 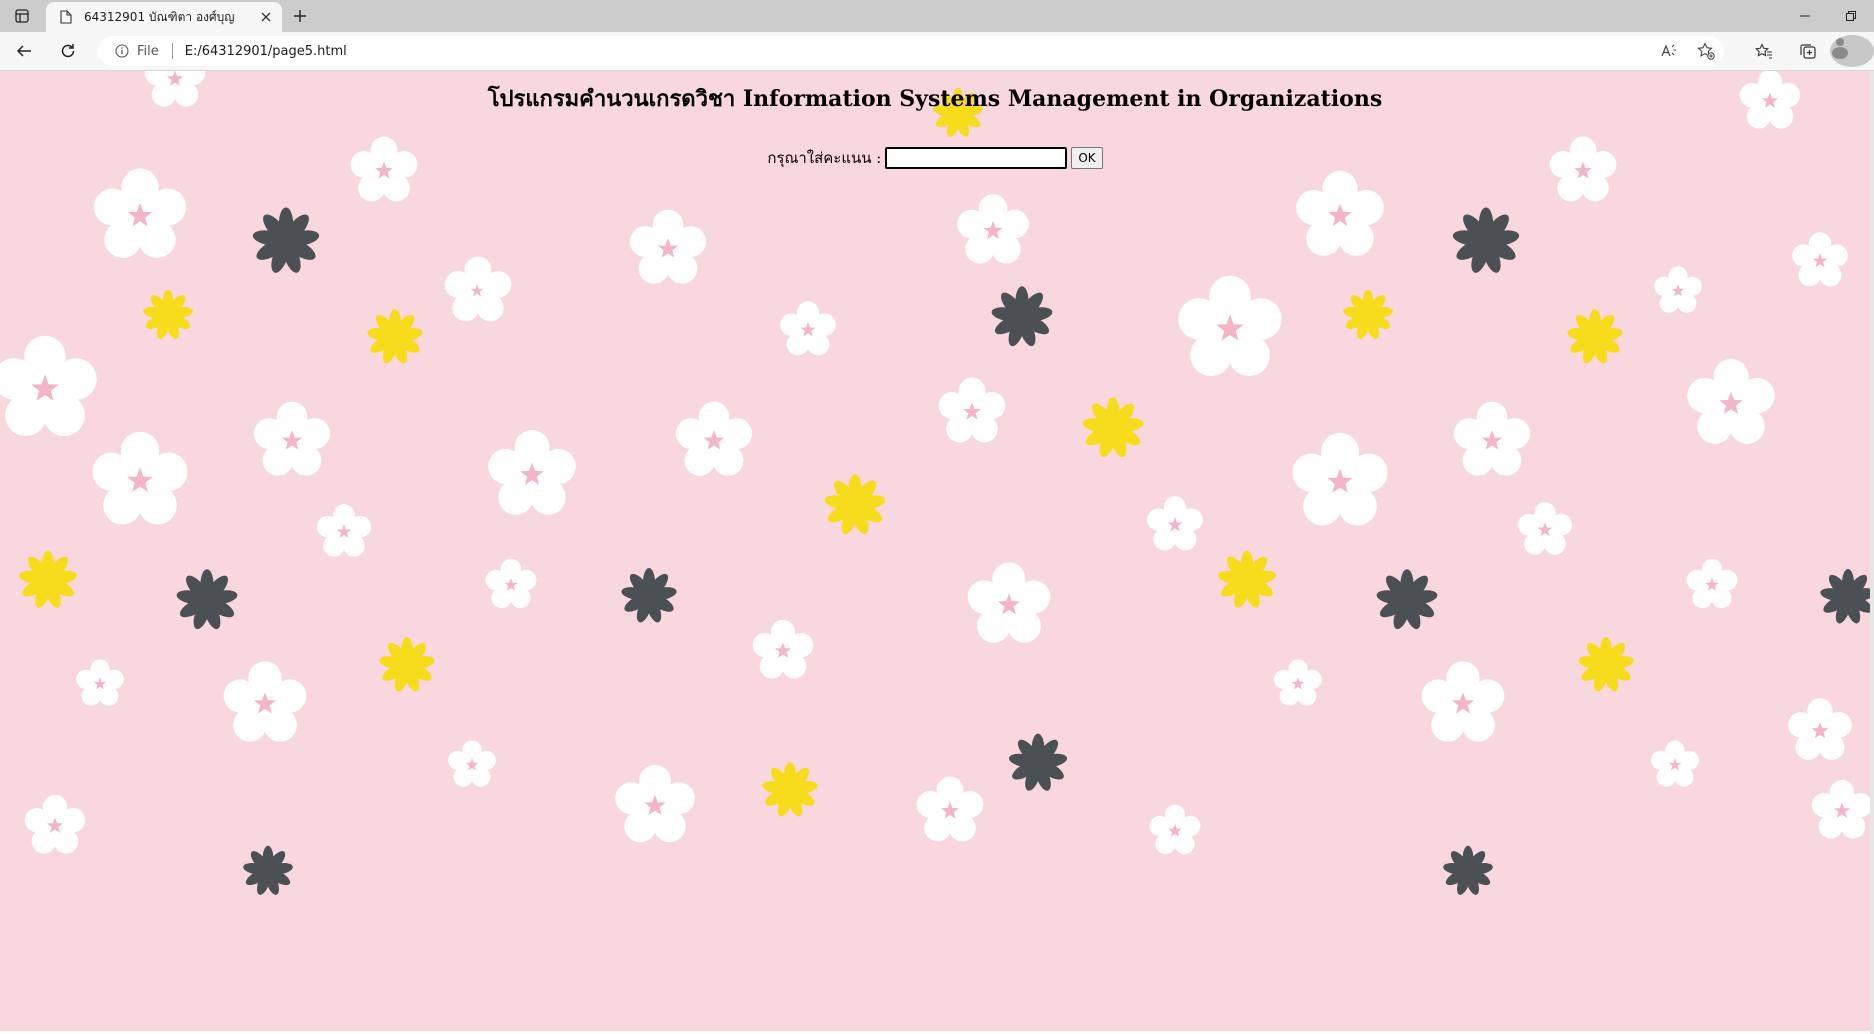 I want to click on refresh-button, so click(x=68, y=51).